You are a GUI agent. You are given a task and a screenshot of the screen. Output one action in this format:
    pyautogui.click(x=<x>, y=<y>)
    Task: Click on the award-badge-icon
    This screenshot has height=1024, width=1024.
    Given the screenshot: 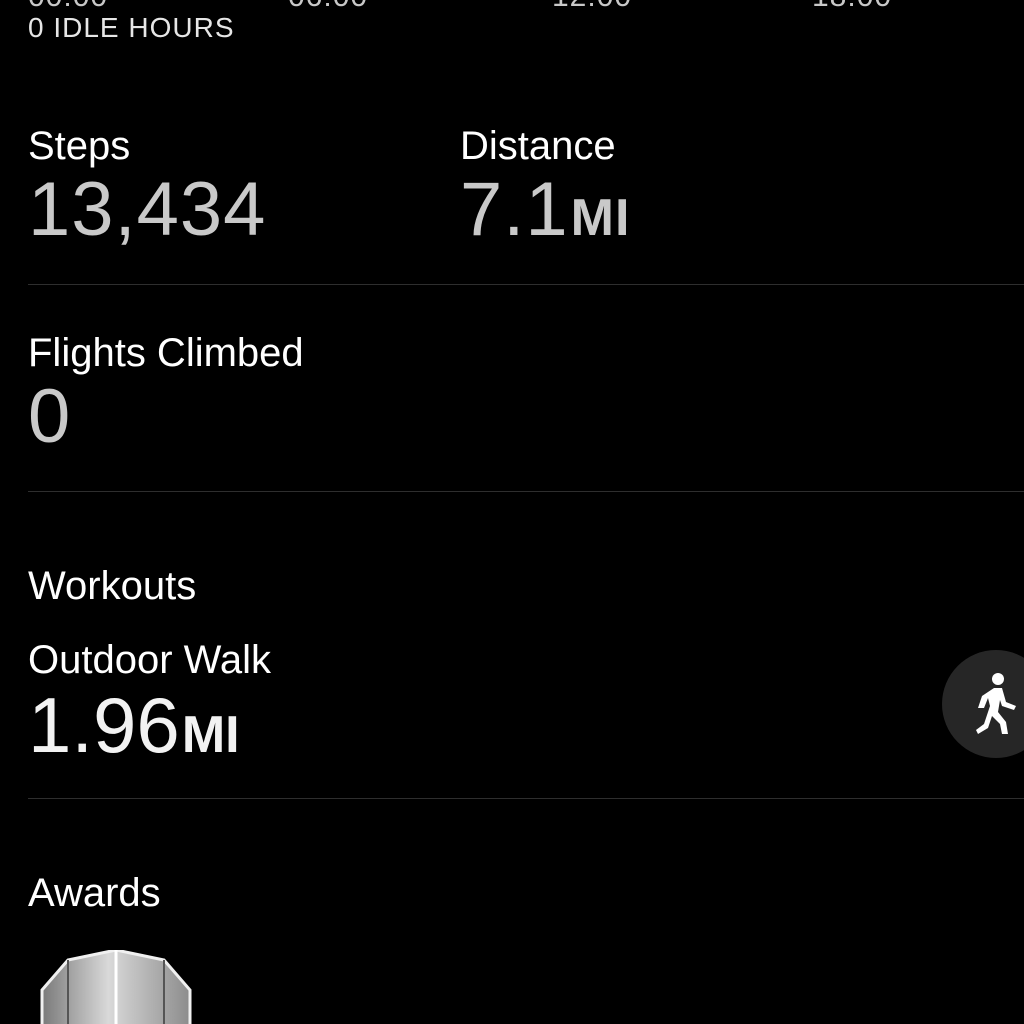 What is the action you would take?
    pyautogui.click(x=116, y=986)
    